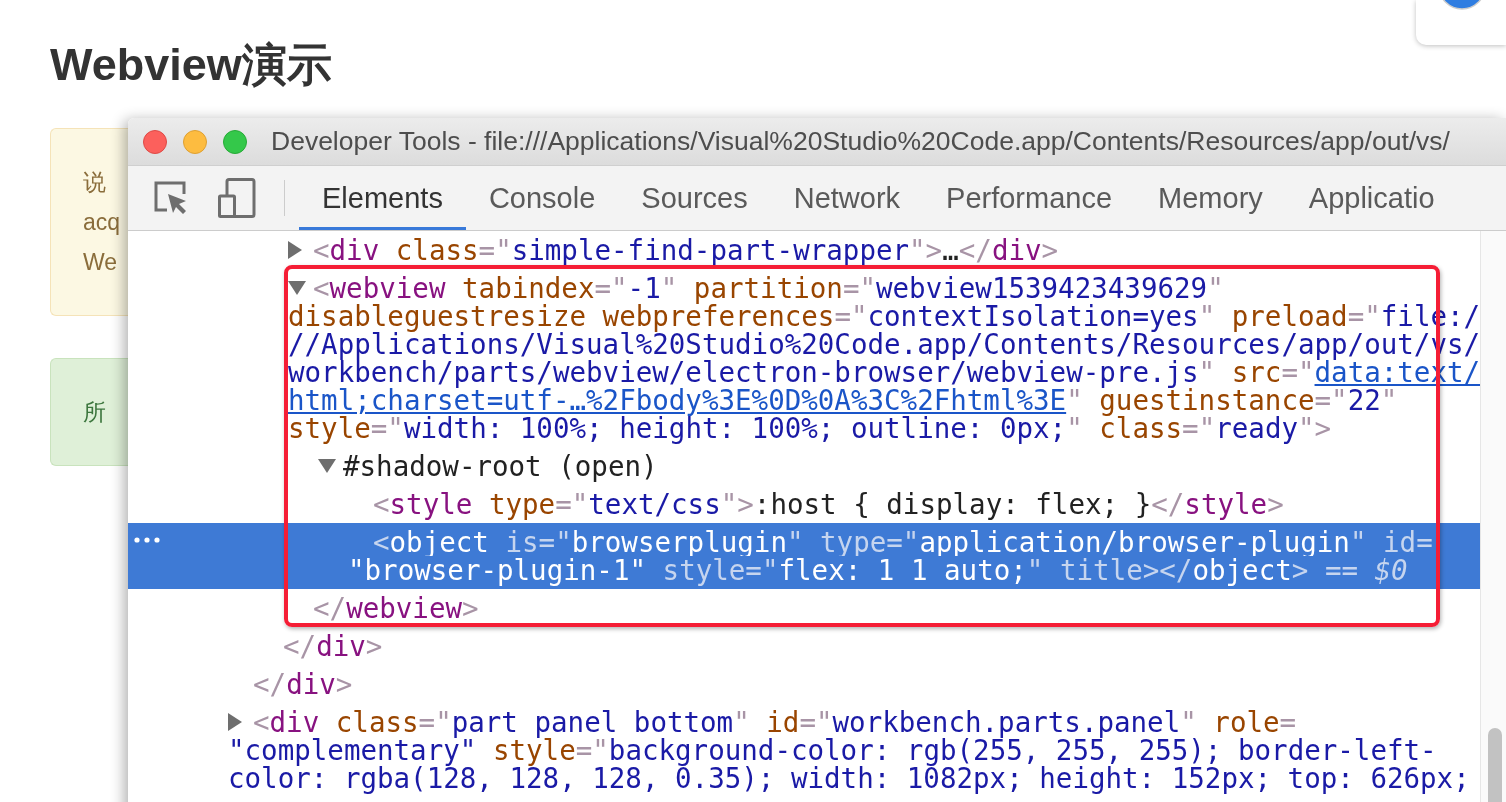 This screenshot has height=802, width=1506. I want to click on code-line: <div class="simple-find-part-wrapper">…</div>, so click(686, 250).